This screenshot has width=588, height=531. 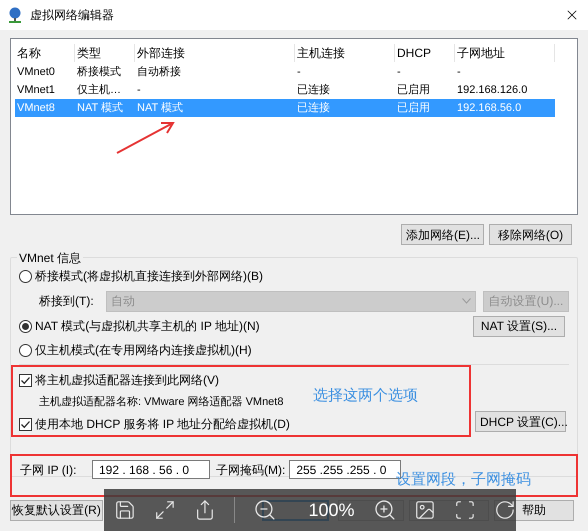 I want to click on subnet-ip-label: 子网 IP (I):, so click(x=49, y=470).